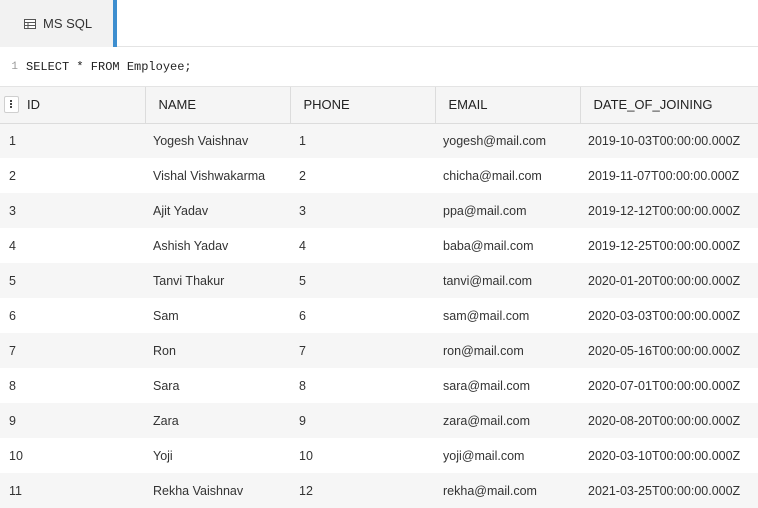  Describe the element at coordinates (166, 315) in the screenshot. I see `cell-name: Sam` at that location.